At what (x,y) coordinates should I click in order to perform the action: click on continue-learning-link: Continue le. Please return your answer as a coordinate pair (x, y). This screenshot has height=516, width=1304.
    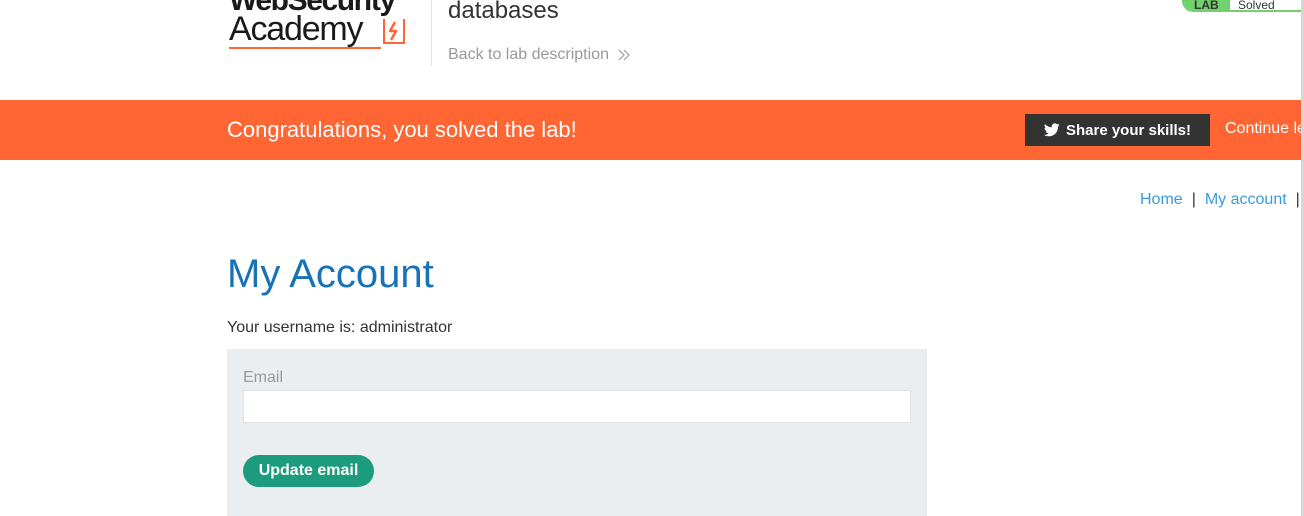
    Looking at the image, I should click on (1264, 129).